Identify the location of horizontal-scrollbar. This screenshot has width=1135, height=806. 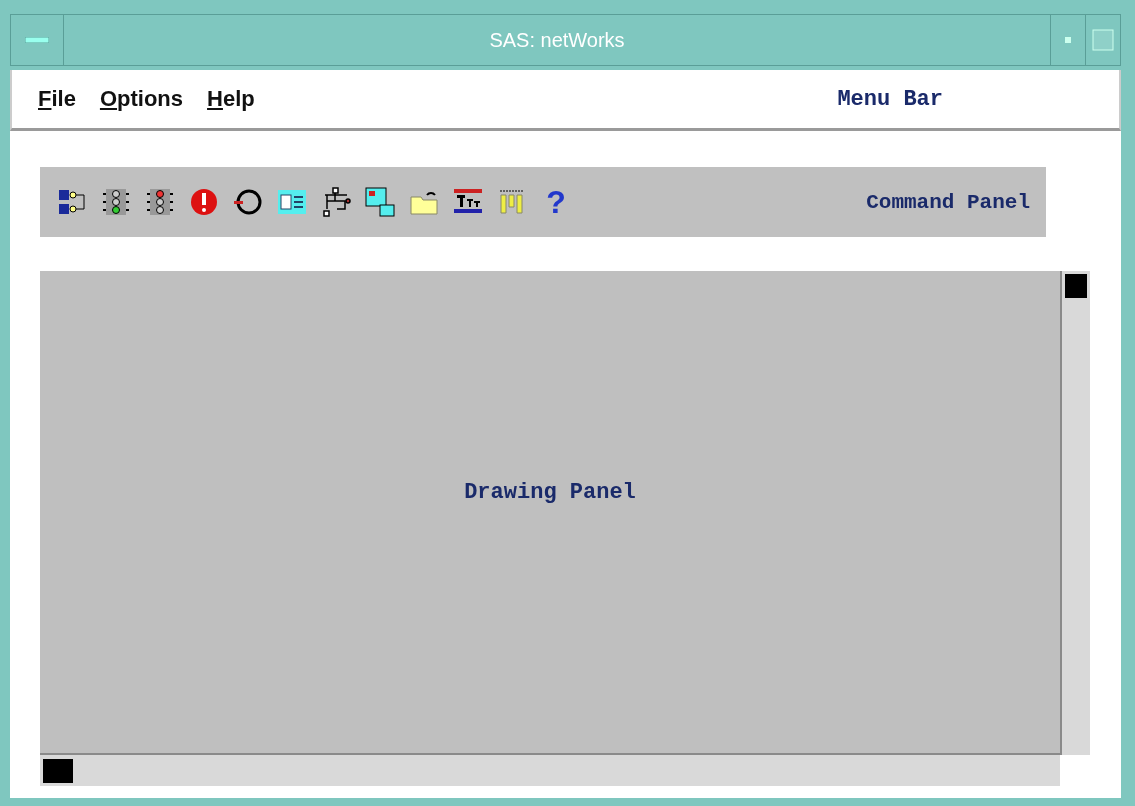
(550, 770).